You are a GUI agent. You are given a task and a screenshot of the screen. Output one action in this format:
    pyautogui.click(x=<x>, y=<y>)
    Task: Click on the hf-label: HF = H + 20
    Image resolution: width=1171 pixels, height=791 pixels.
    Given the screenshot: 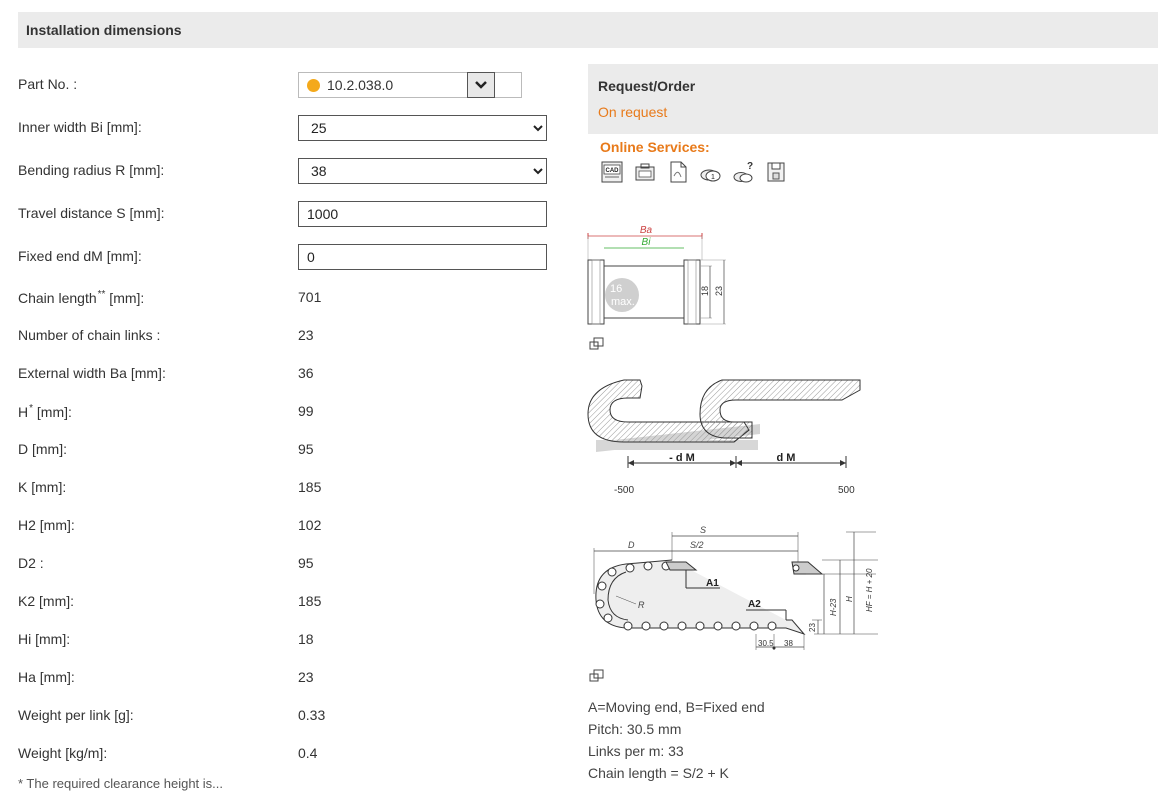 What is the action you would take?
    pyautogui.click(x=869, y=590)
    